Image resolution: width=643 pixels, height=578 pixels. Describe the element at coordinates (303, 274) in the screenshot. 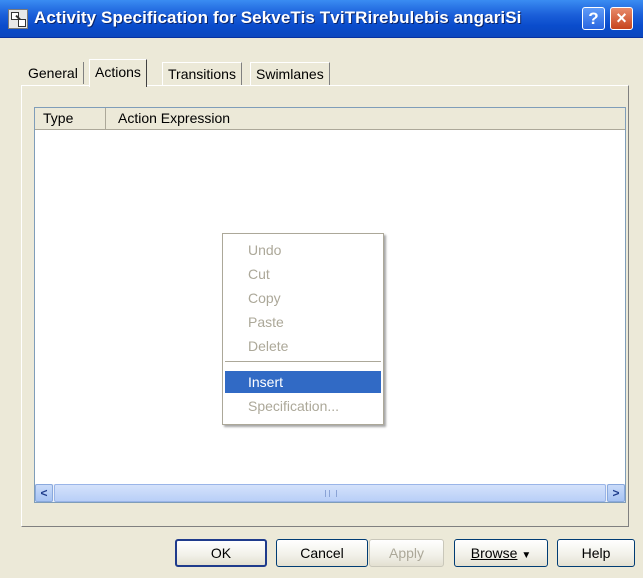

I see `menu-item-cut: Cut` at that location.